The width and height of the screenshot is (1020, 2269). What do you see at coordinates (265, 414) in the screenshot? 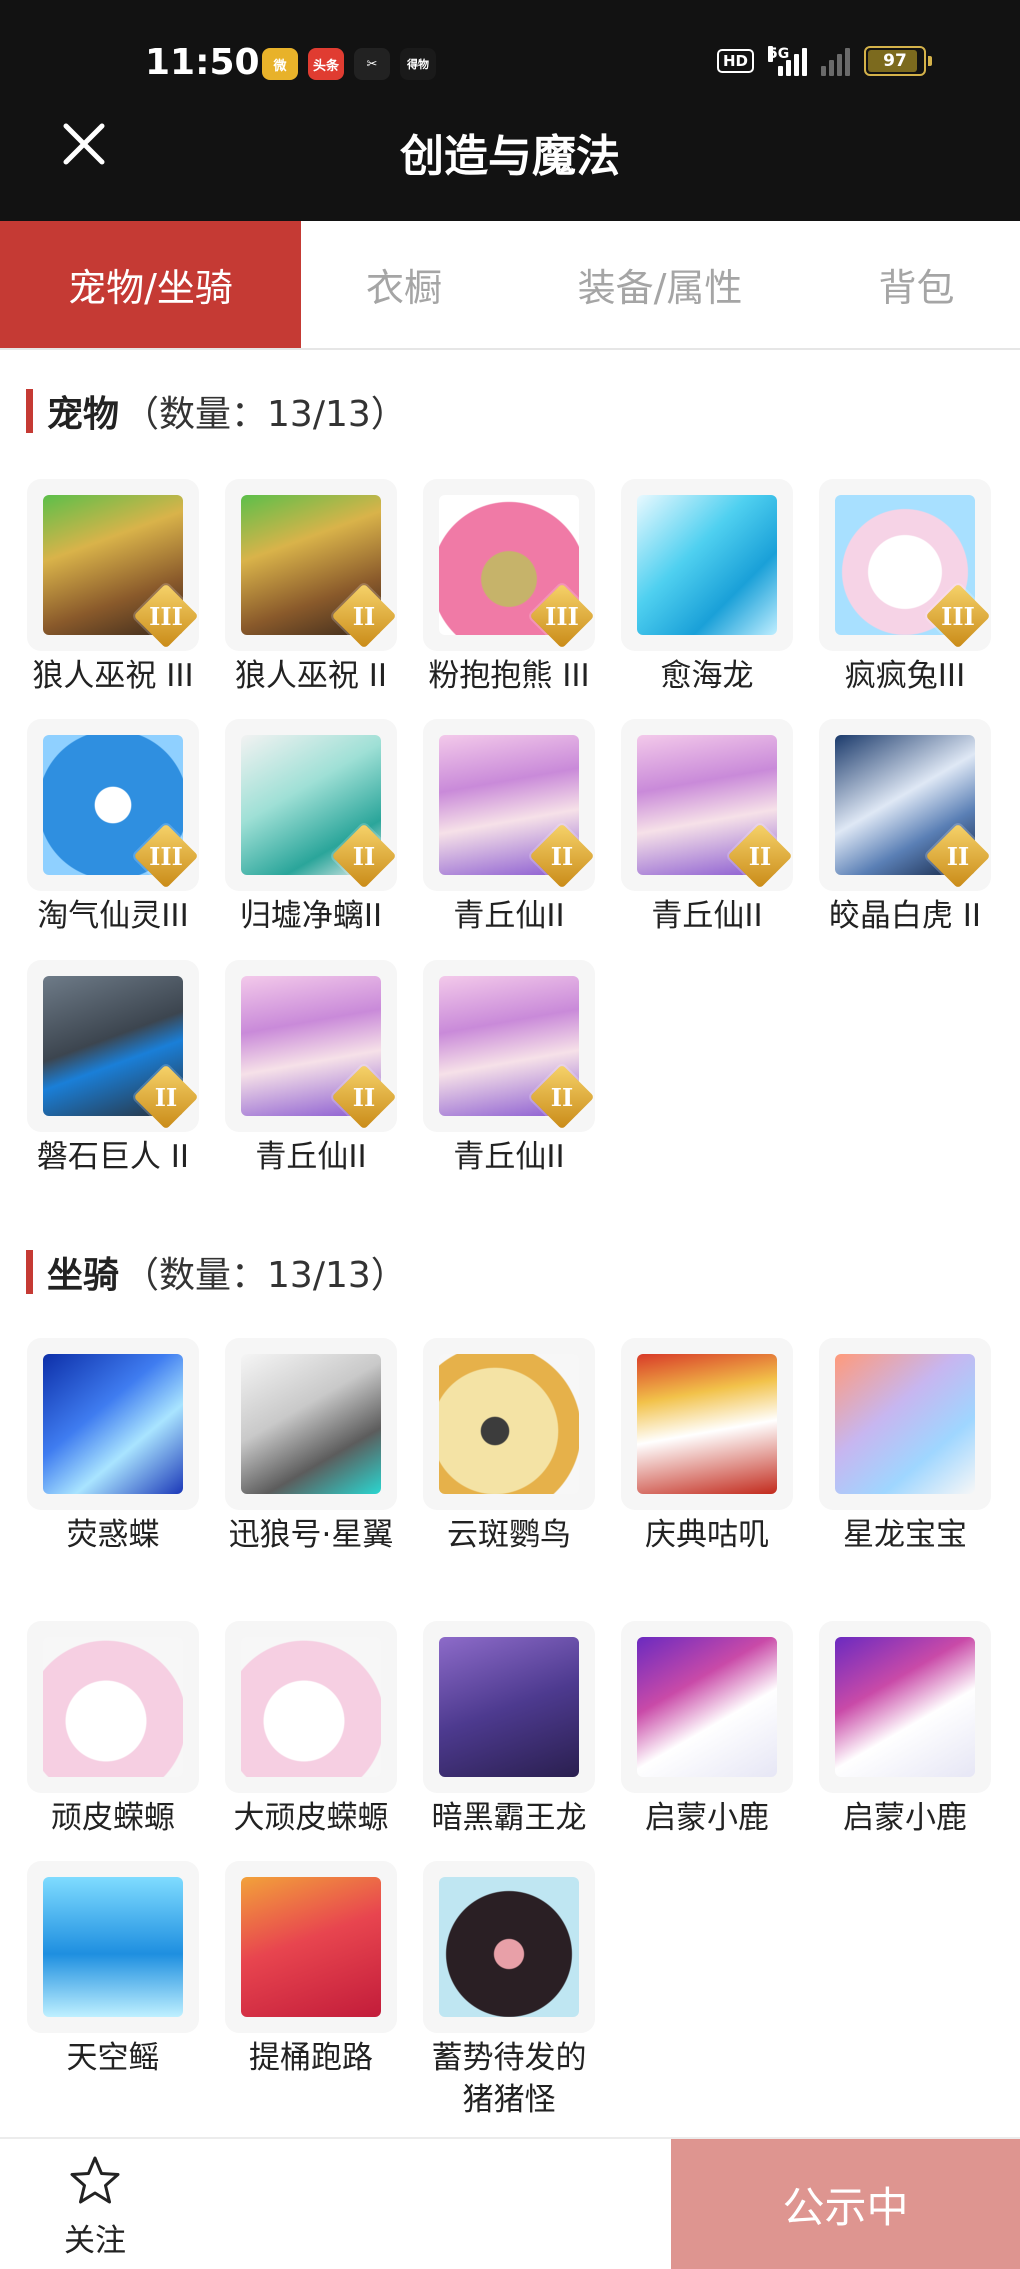
I see `pets-count: （数量：13/13）` at bounding box center [265, 414].